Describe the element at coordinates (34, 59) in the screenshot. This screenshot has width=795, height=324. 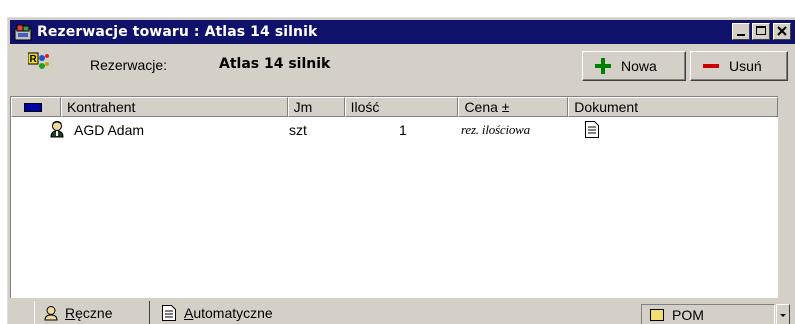
I see `svg-text: R` at that location.